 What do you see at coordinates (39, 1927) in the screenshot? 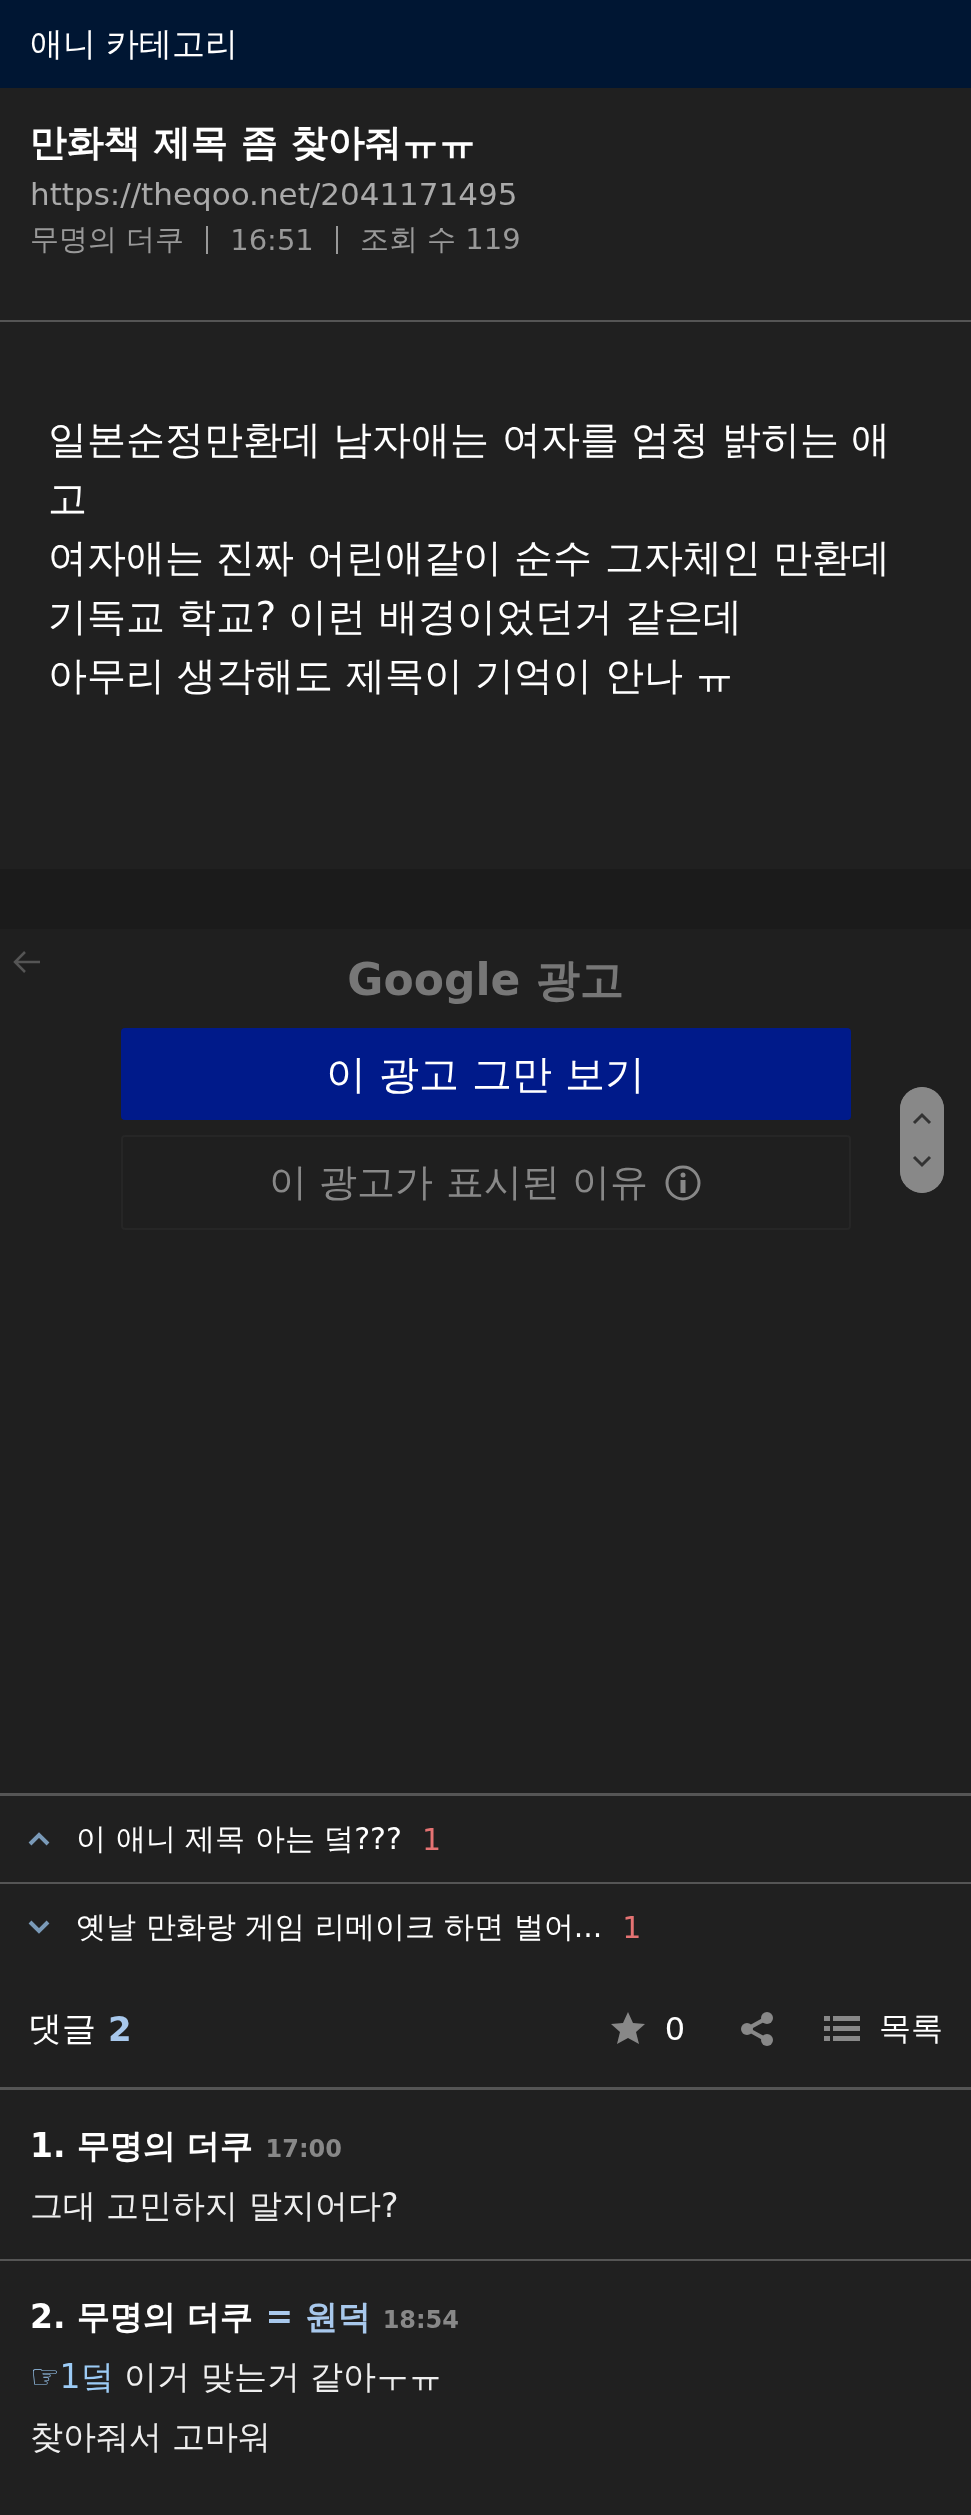
I see `chevron-down-icon` at bounding box center [39, 1927].